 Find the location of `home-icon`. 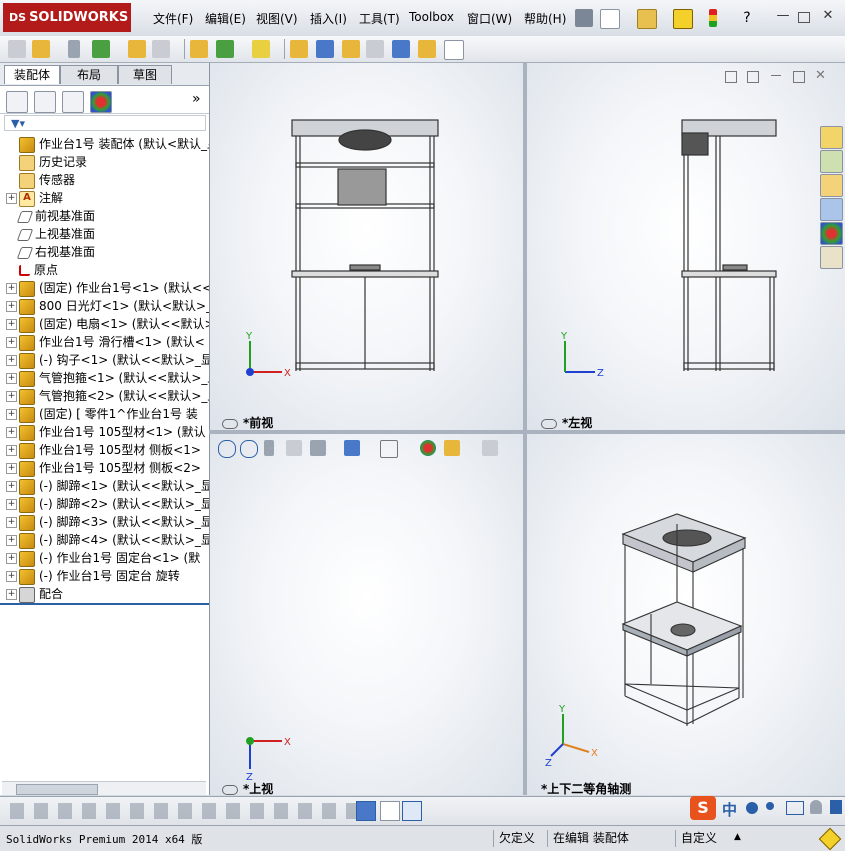

home-icon is located at coordinates (831, 137).